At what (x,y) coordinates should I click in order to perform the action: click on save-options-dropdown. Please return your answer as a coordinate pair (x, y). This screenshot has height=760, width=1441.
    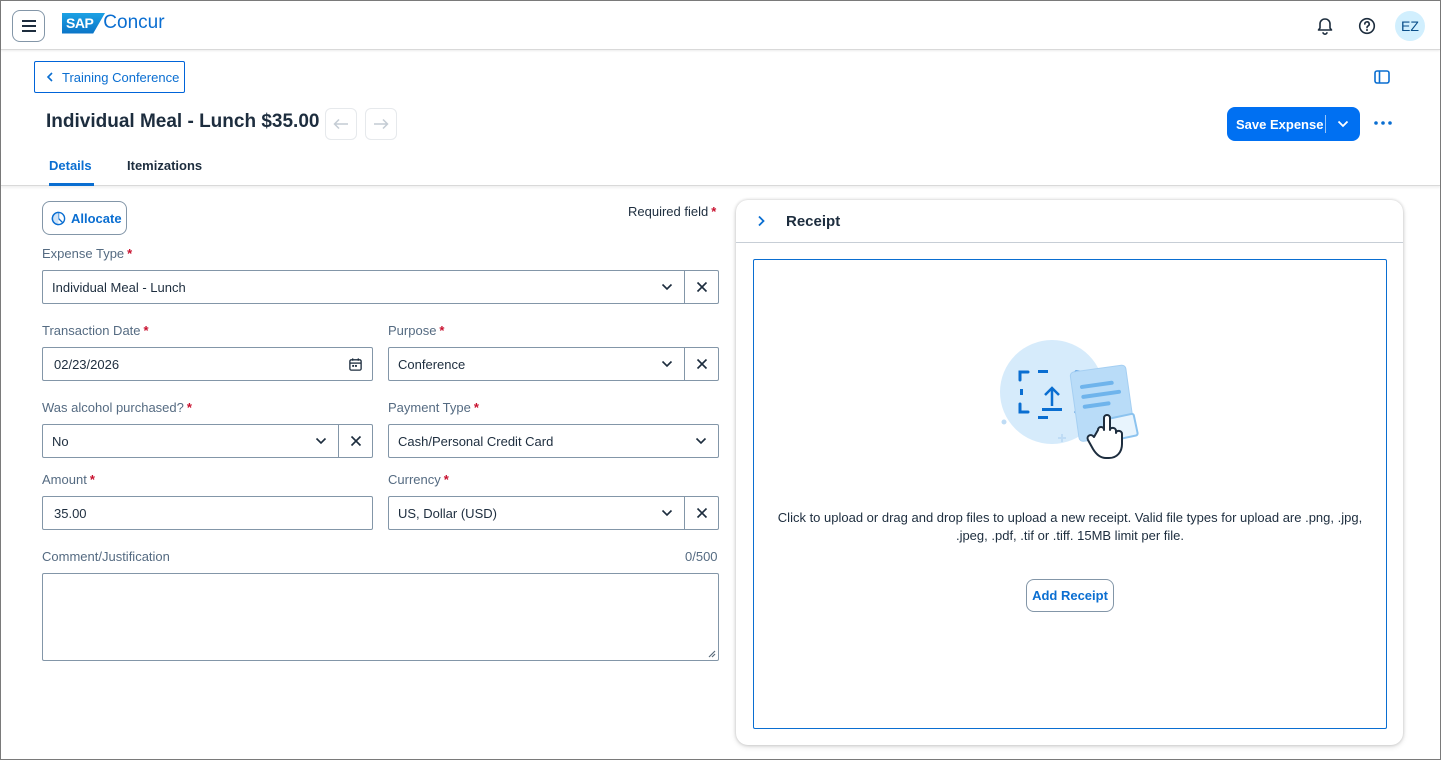
    Looking at the image, I should click on (1343, 124).